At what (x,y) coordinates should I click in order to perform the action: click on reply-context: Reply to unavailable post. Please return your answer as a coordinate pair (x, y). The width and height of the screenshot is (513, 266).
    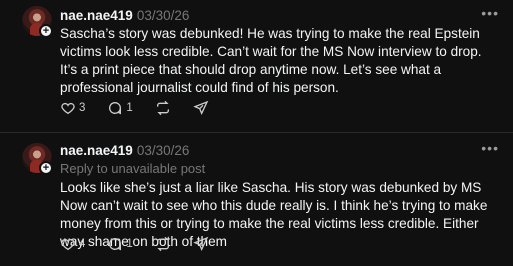
    Looking at the image, I should click on (132, 168).